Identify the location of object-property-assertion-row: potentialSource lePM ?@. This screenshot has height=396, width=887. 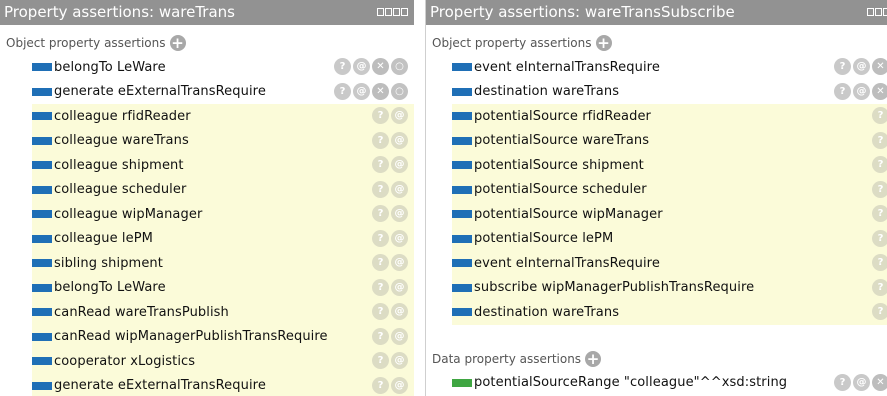
(669, 238).